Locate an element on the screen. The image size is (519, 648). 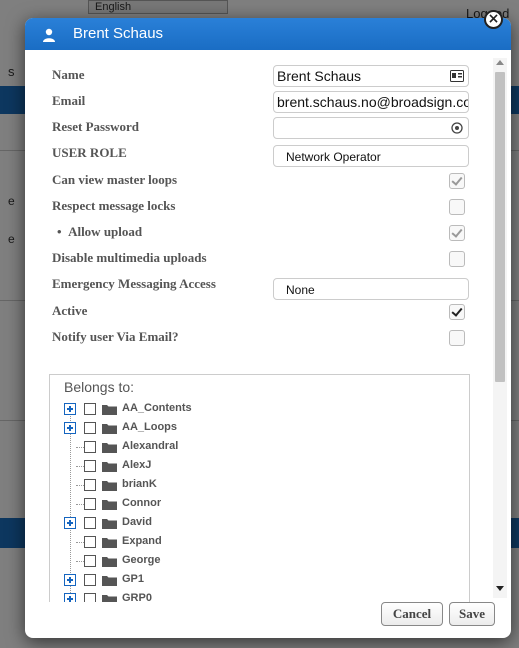
name-value: Brent Schaus is located at coordinates (319, 76).